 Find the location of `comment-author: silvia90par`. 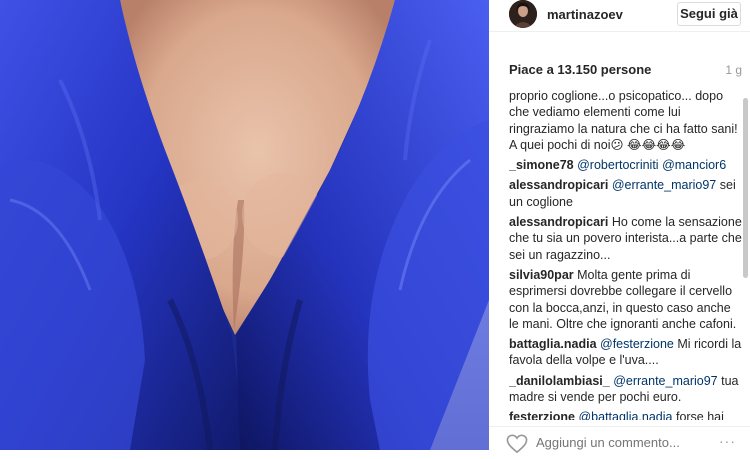

comment-author: silvia90par is located at coordinates (541, 275).